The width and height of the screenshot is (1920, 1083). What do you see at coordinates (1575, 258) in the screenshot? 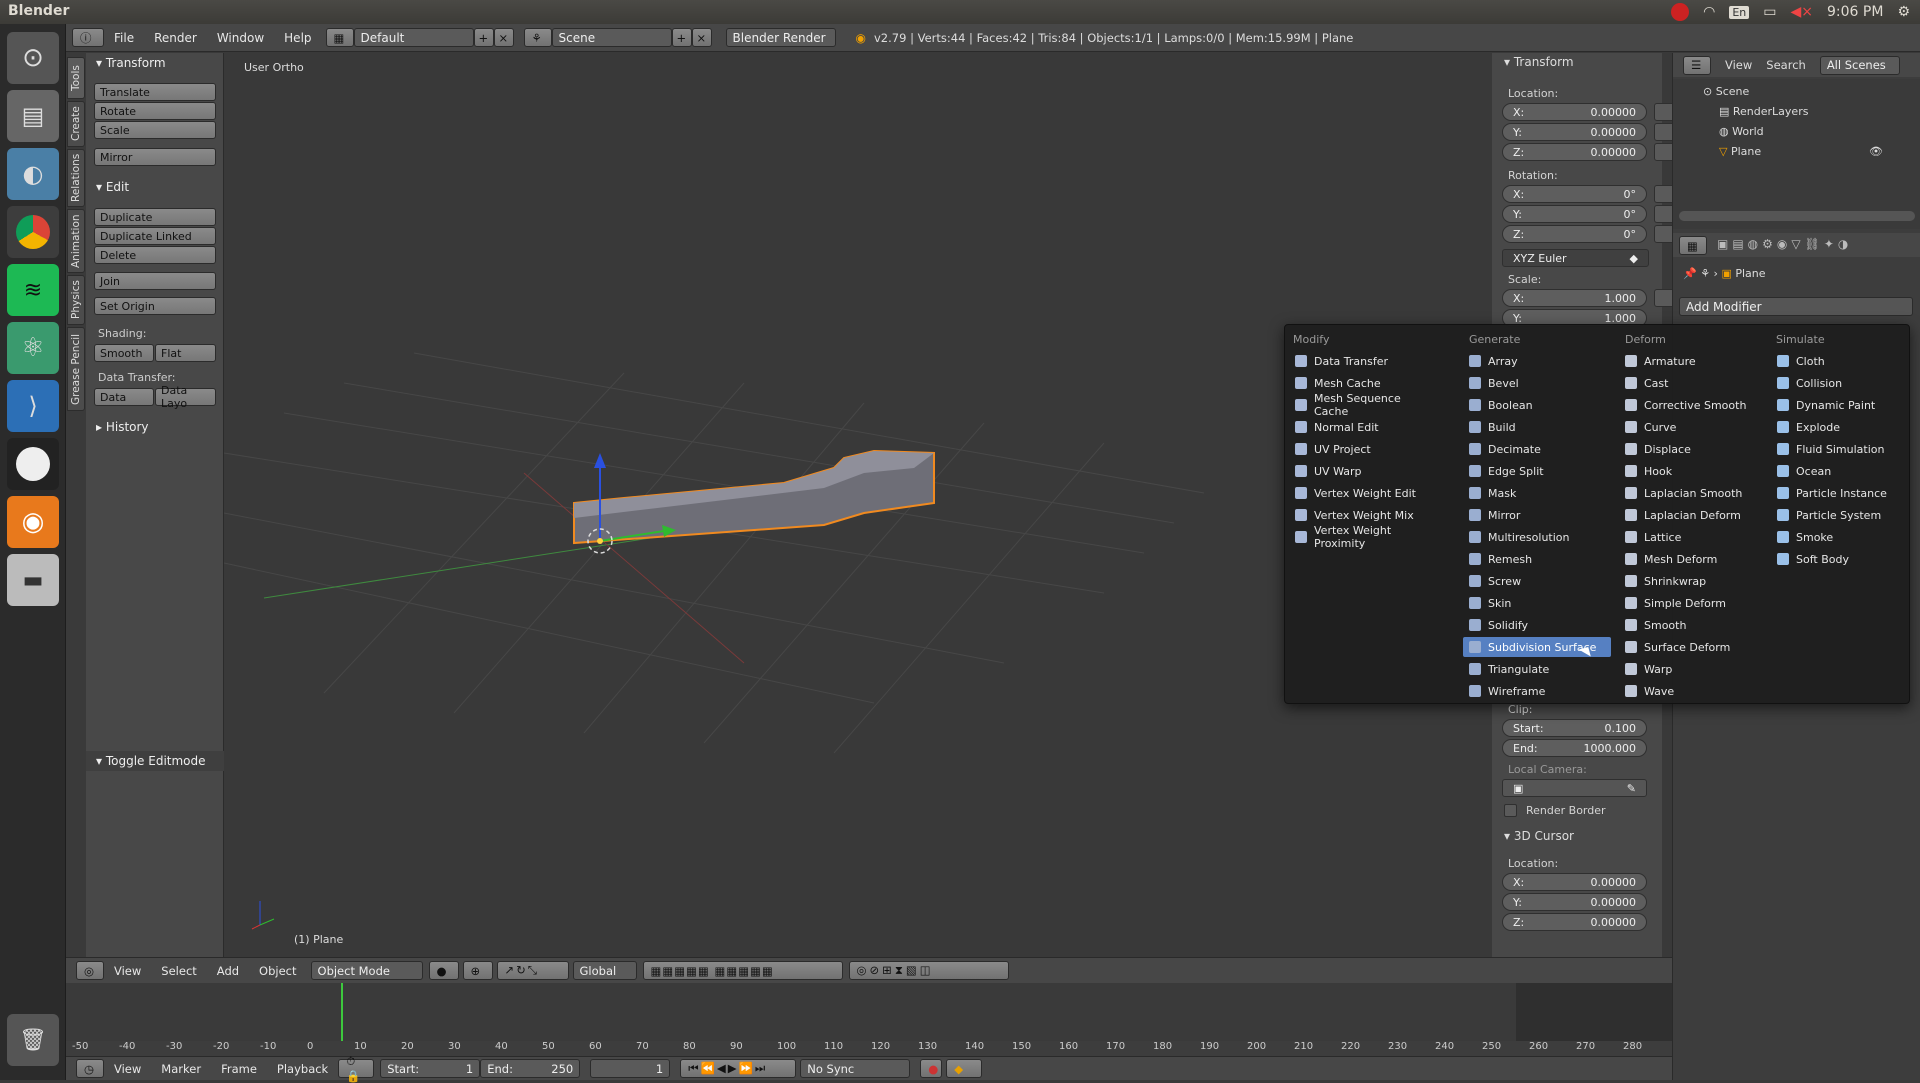
I see `rotation-mode-select: XYZ Euler ◆` at bounding box center [1575, 258].